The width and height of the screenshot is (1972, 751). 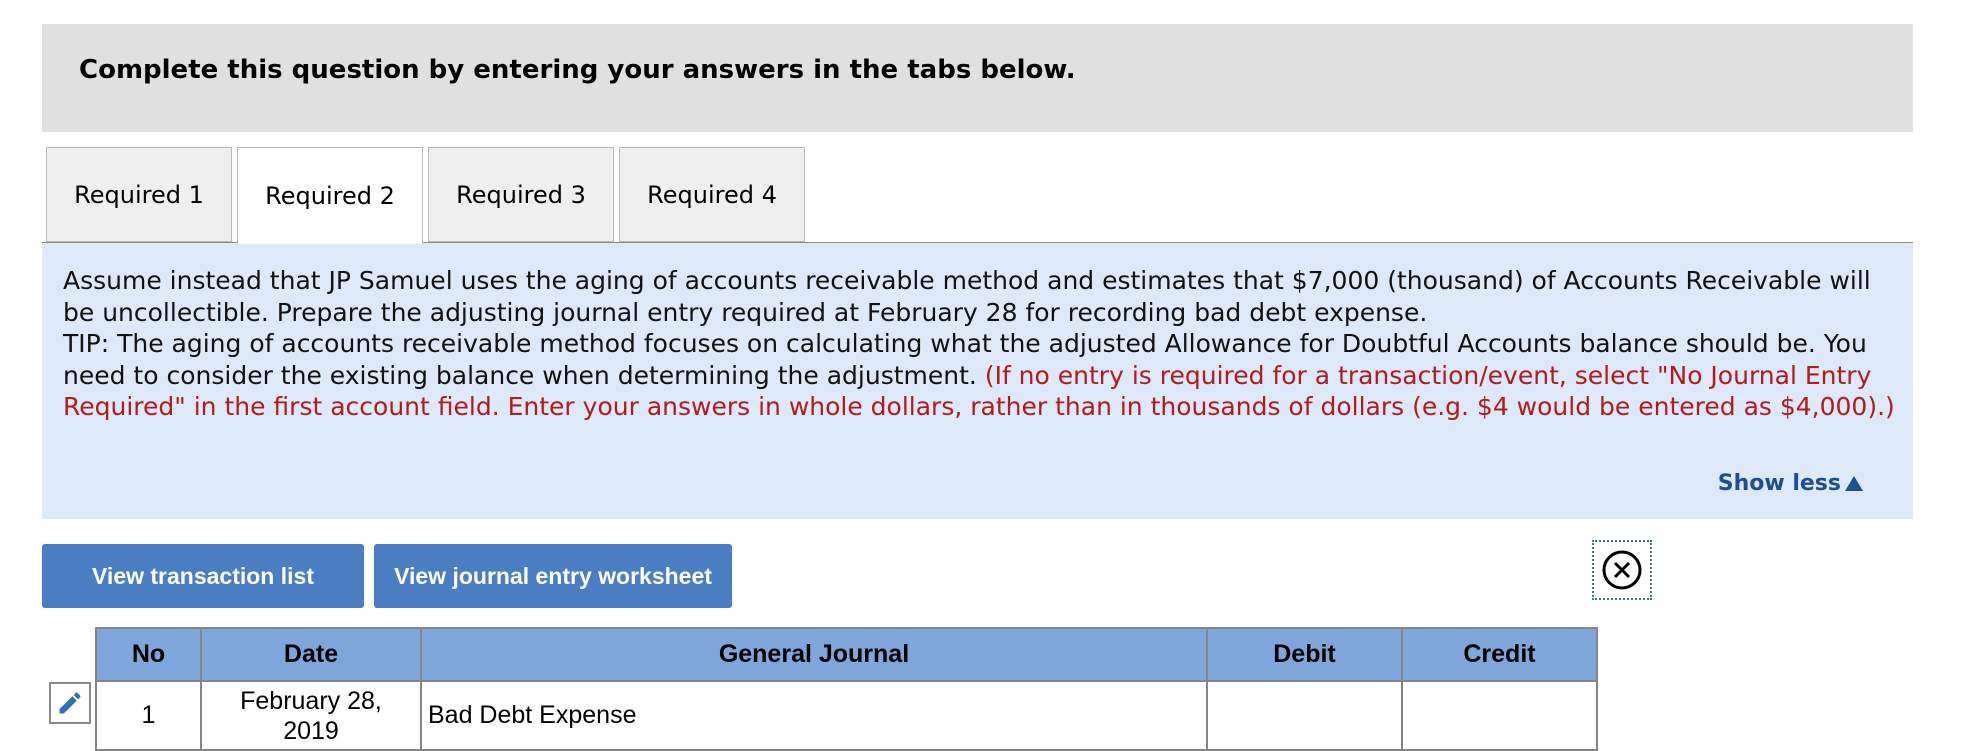 What do you see at coordinates (203, 576) in the screenshot?
I see `view-transaction-list-button: View transaction list` at bounding box center [203, 576].